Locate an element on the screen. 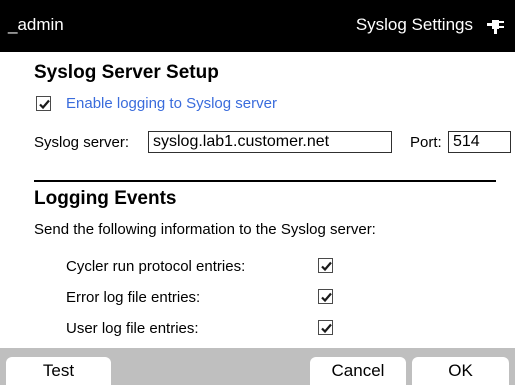 The image size is (515, 385). user-log-checkbox is located at coordinates (325, 327).